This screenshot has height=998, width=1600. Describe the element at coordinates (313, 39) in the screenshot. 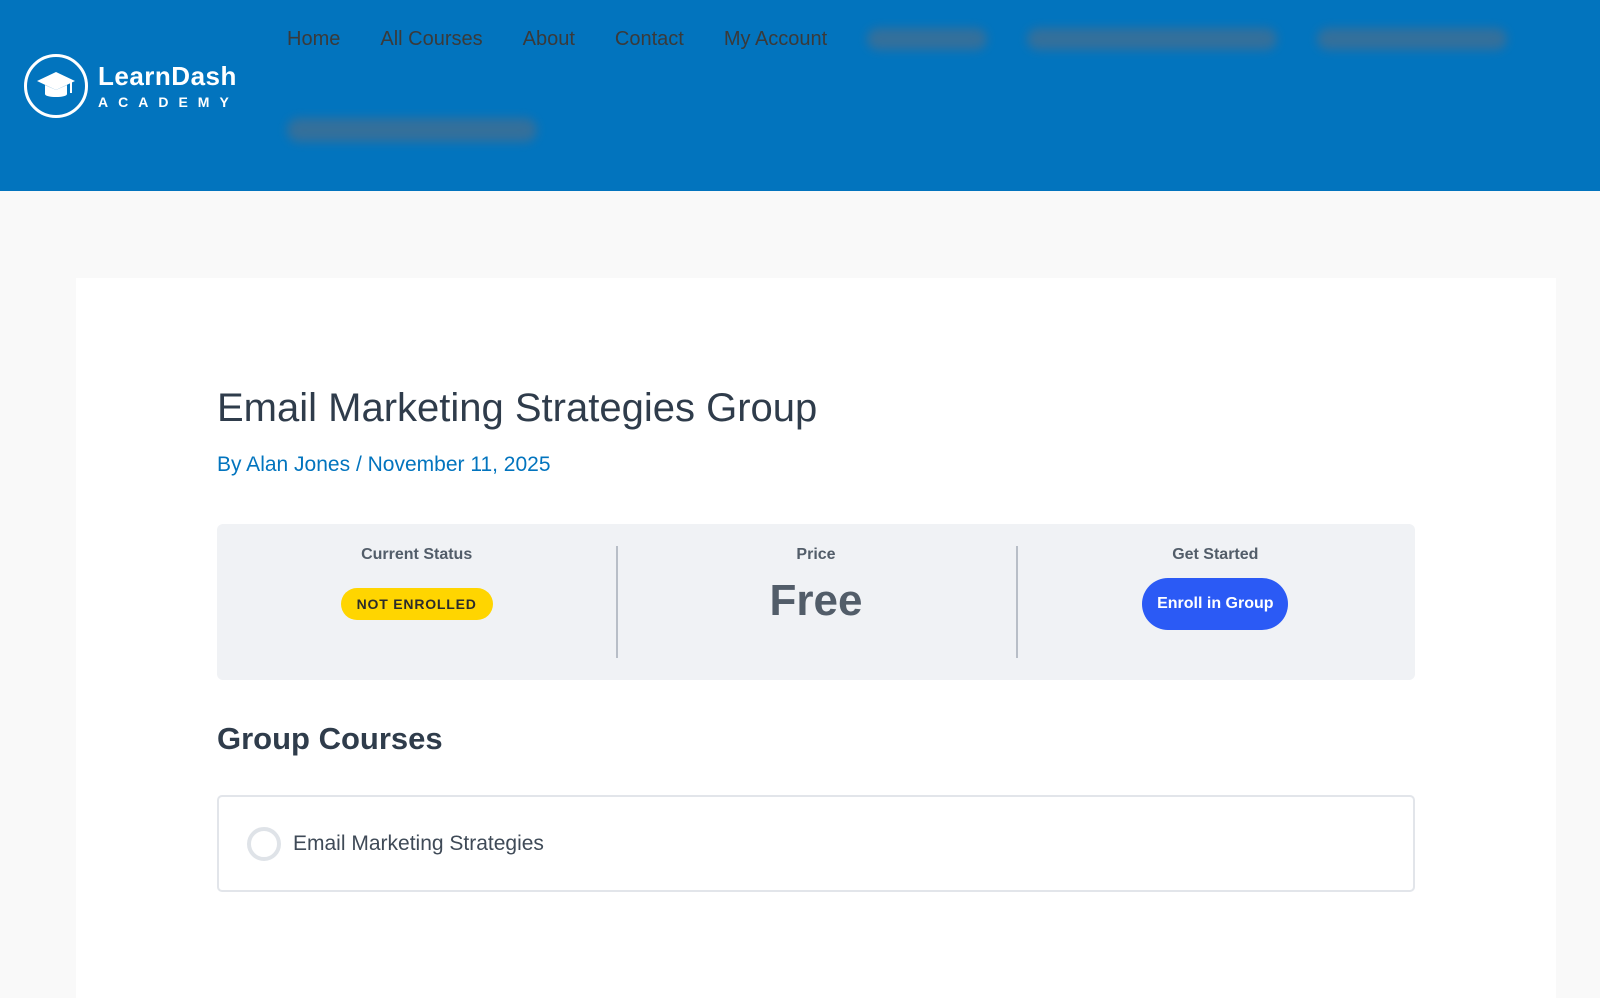

I see `nav-home: Home` at that location.